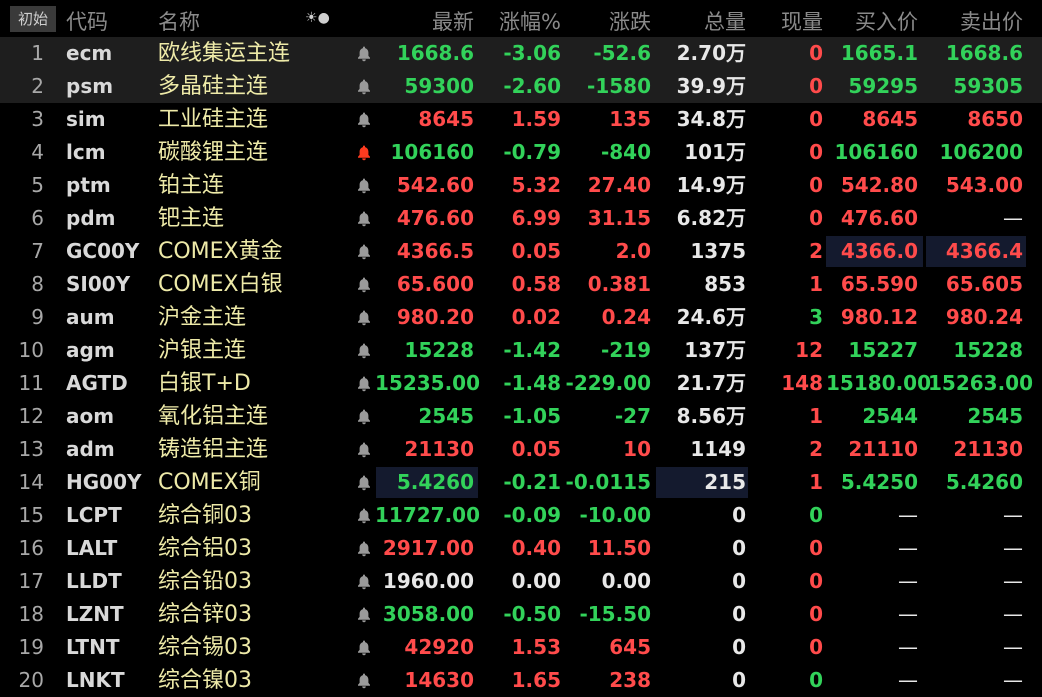  What do you see at coordinates (711, 218) in the screenshot?
I see `row-volume: 6.82万` at bounding box center [711, 218].